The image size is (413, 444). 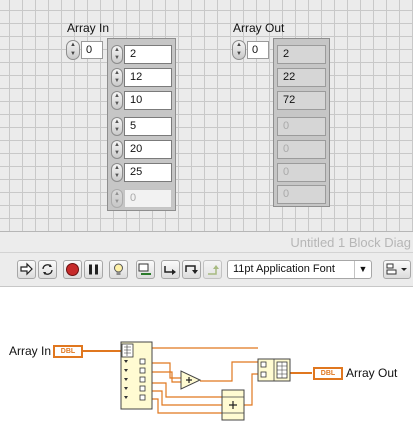 What do you see at coordinates (73, 50) in the screenshot?
I see `array-in-index-spinner: ▲ ▼` at bounding box center [73, 50].